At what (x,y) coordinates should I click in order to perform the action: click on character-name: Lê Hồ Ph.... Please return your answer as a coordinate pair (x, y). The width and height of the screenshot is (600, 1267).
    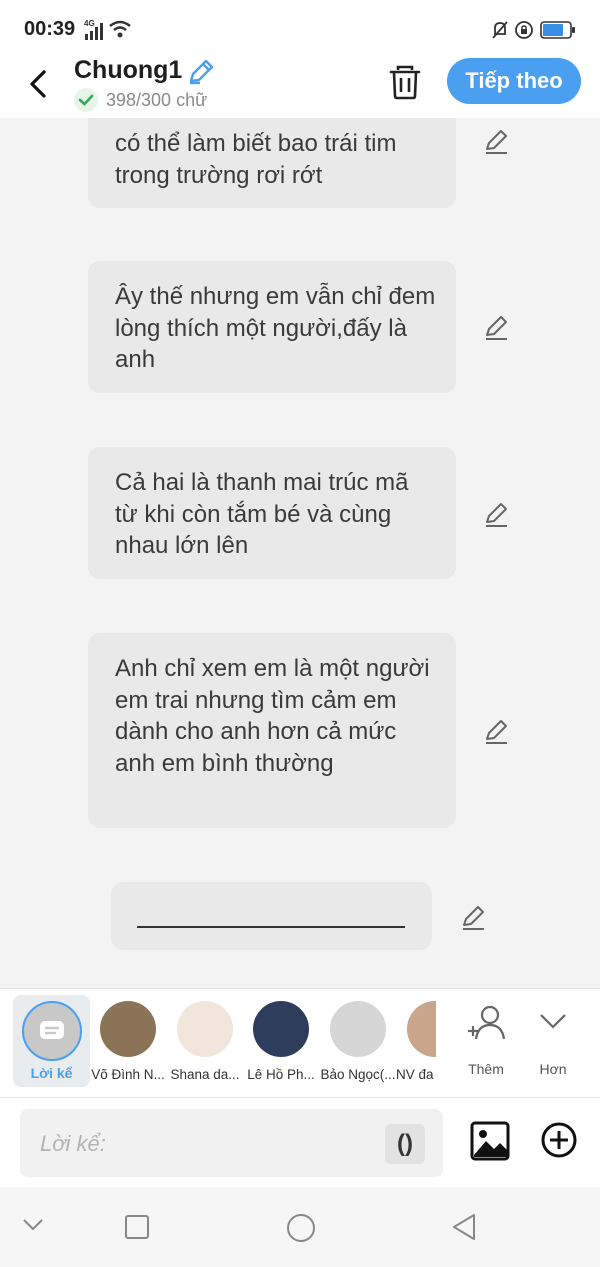
    Looking at the image, I should click on (281, 1074).